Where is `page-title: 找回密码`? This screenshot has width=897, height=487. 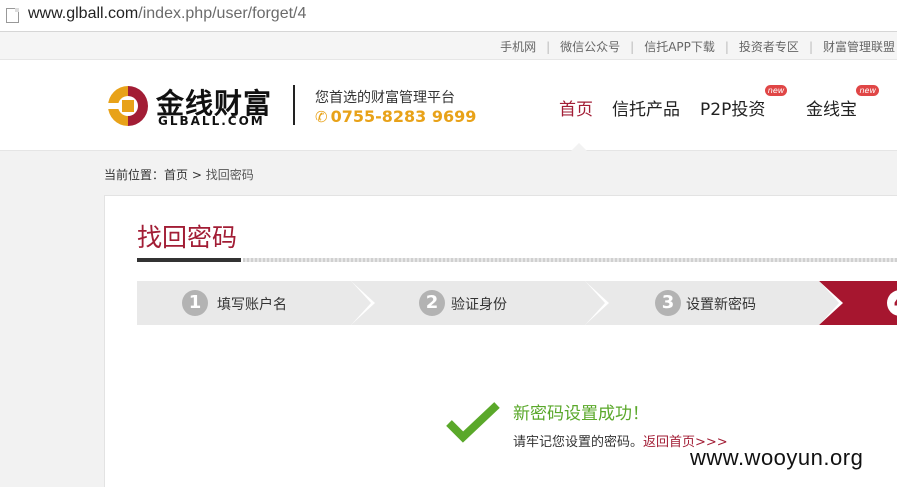 page-title: 找回密码 is located at coordinates (187, 237).